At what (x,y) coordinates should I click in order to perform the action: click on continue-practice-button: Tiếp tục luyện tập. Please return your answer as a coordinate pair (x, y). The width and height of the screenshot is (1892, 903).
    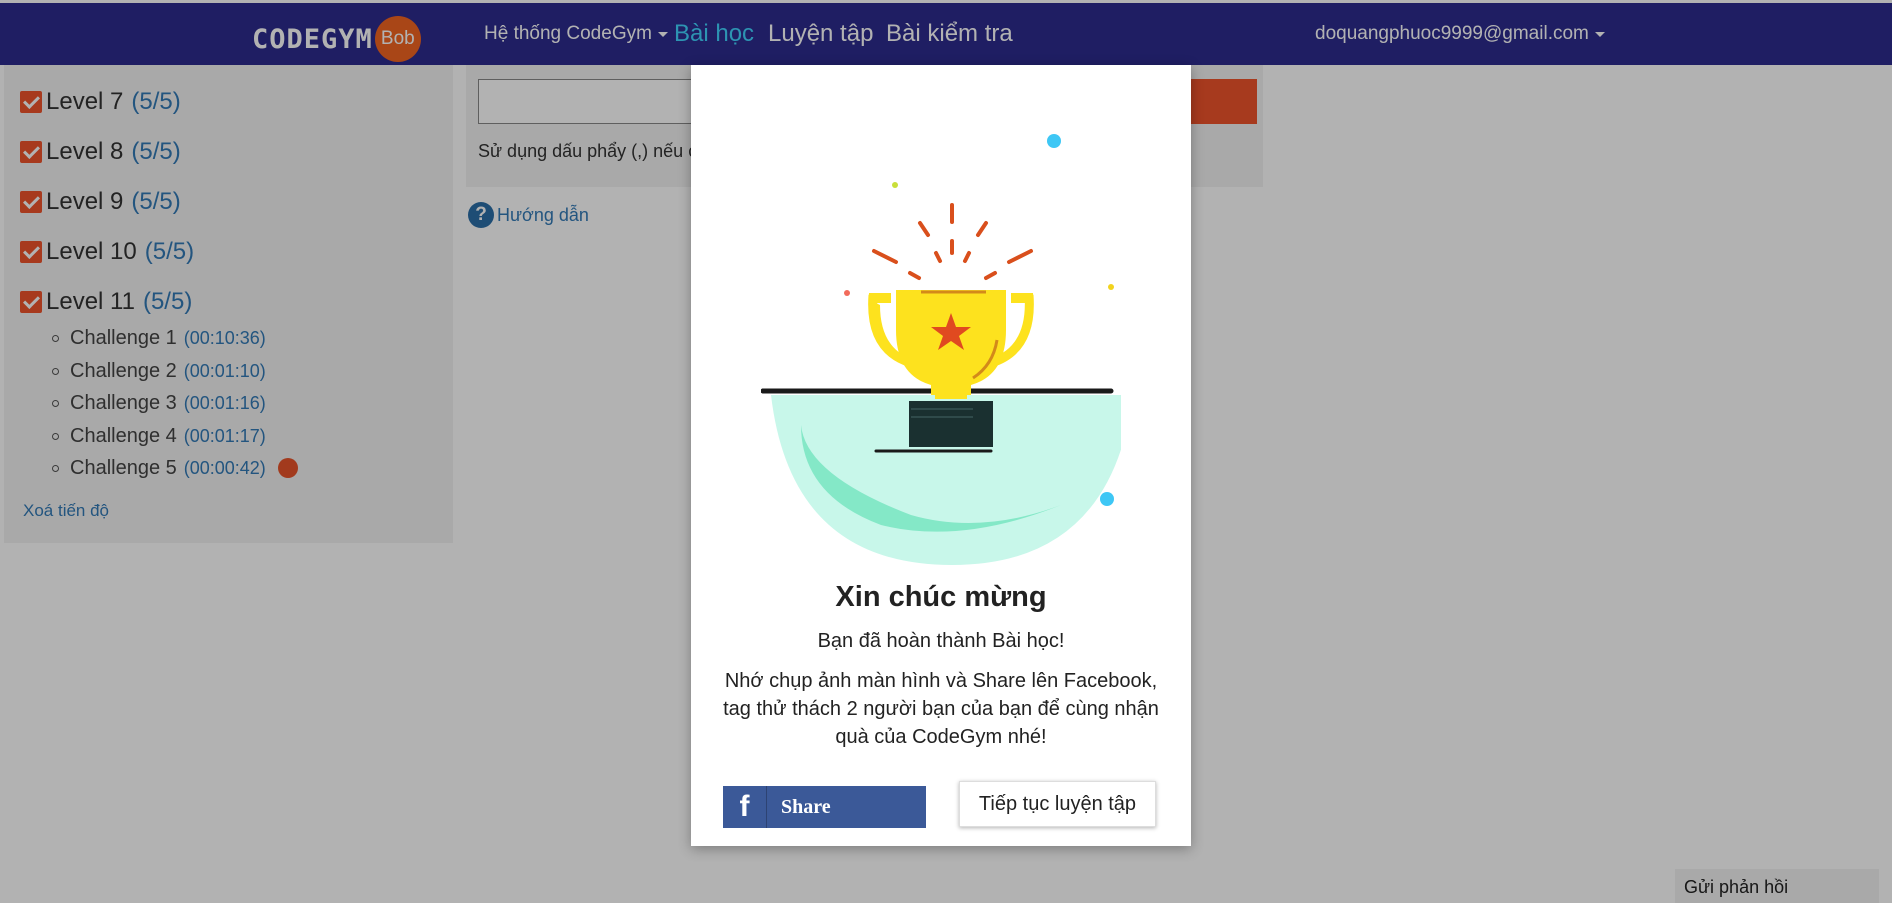
    Looking at the image, I should click on (1057, 804).